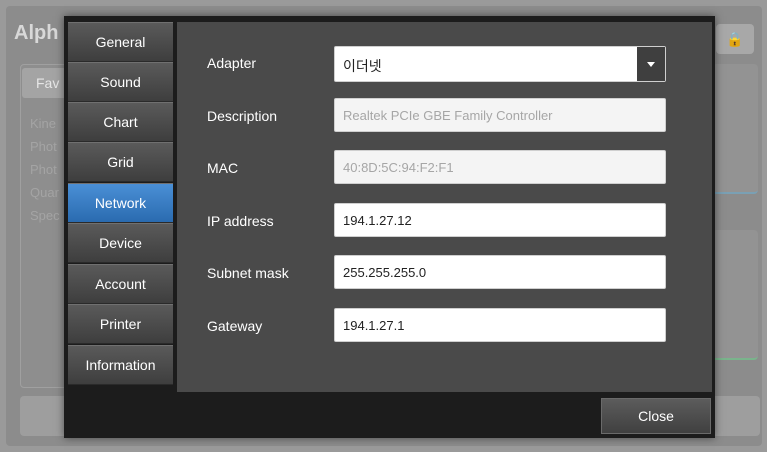 The width and height of the screenshot is (767, 452). Describe the element at coordinates (36, 33) in the screenshot. I see `background-app-title: Alph` at that location.